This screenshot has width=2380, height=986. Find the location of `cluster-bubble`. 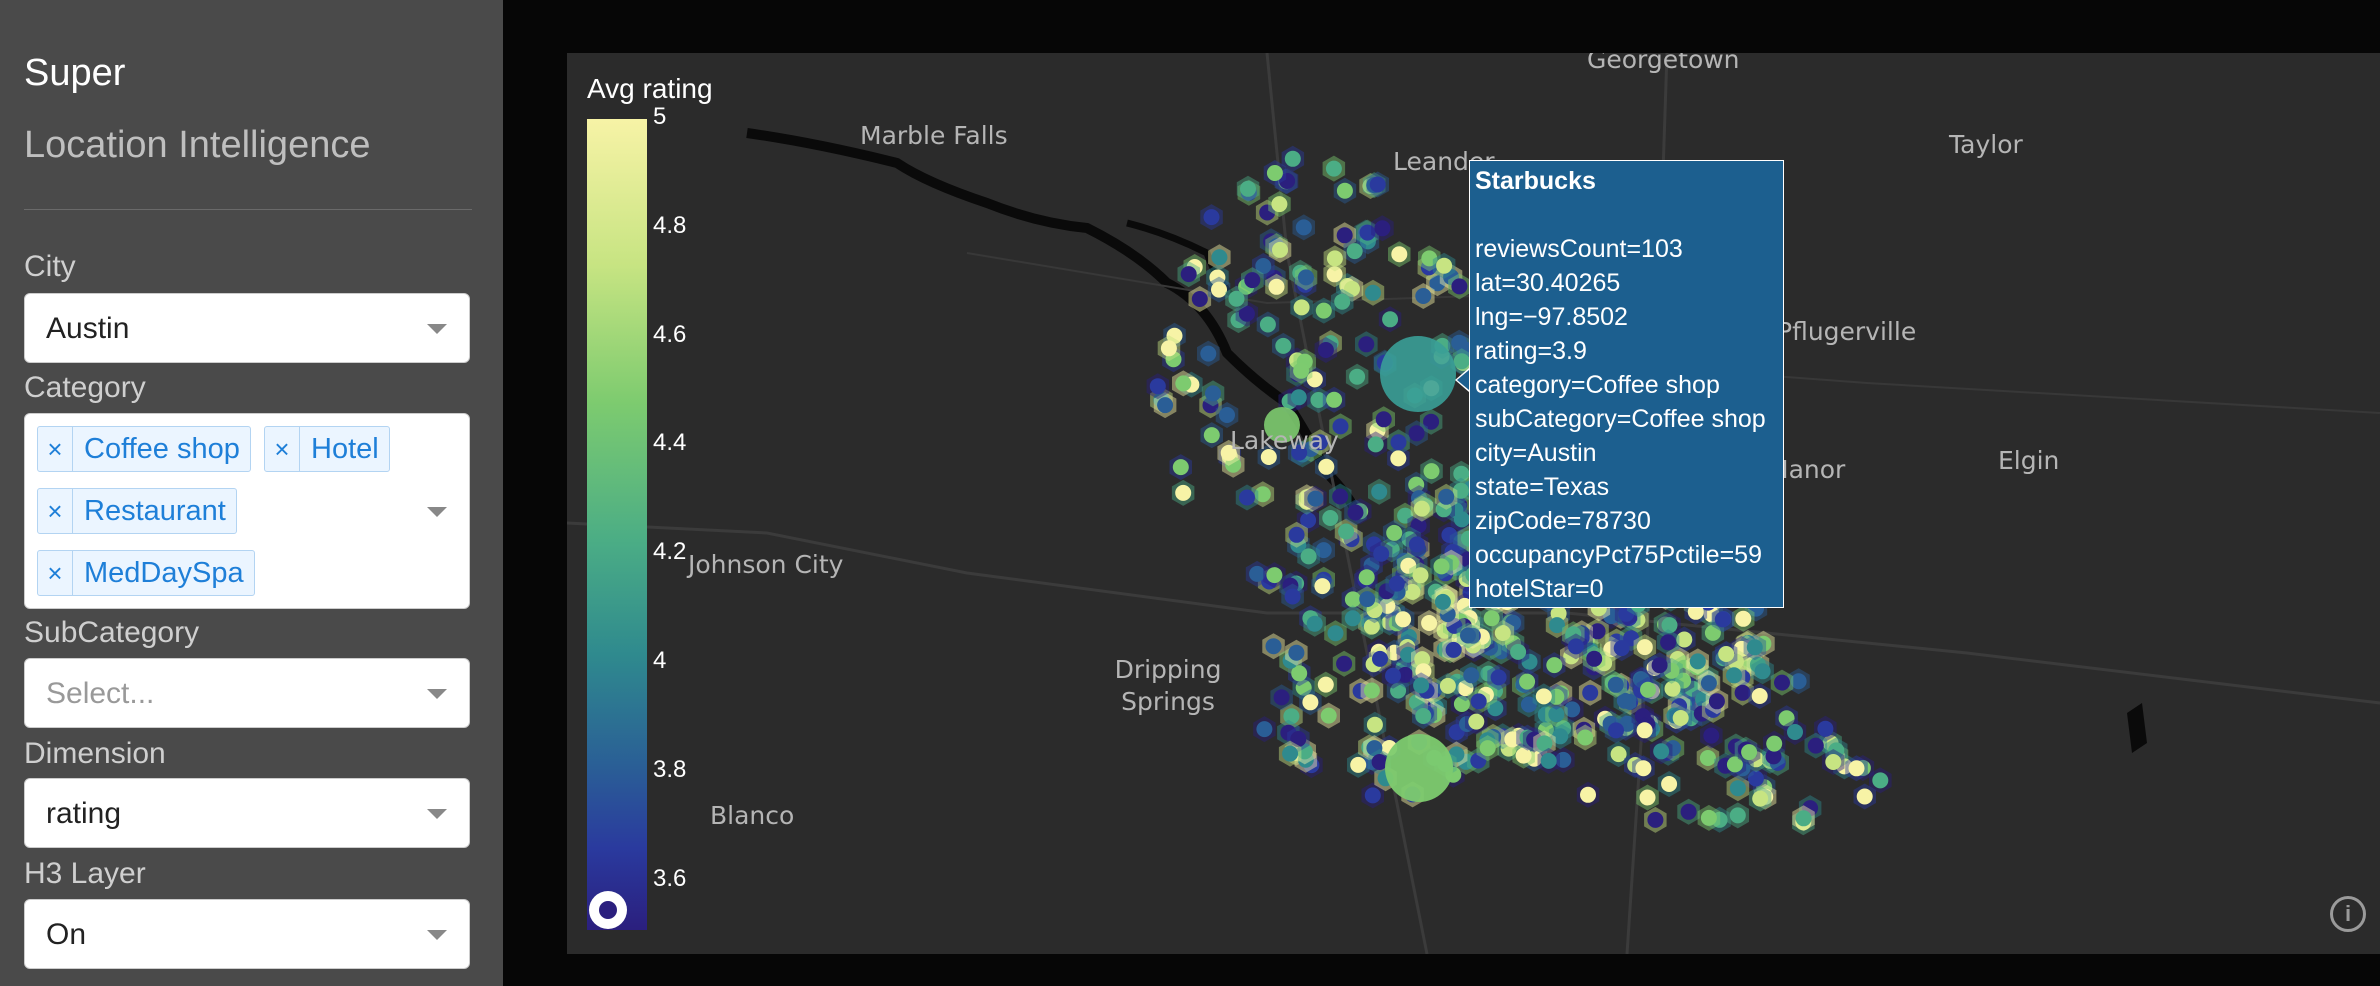

cluster-bubble is located at coordinates (1419, 768).